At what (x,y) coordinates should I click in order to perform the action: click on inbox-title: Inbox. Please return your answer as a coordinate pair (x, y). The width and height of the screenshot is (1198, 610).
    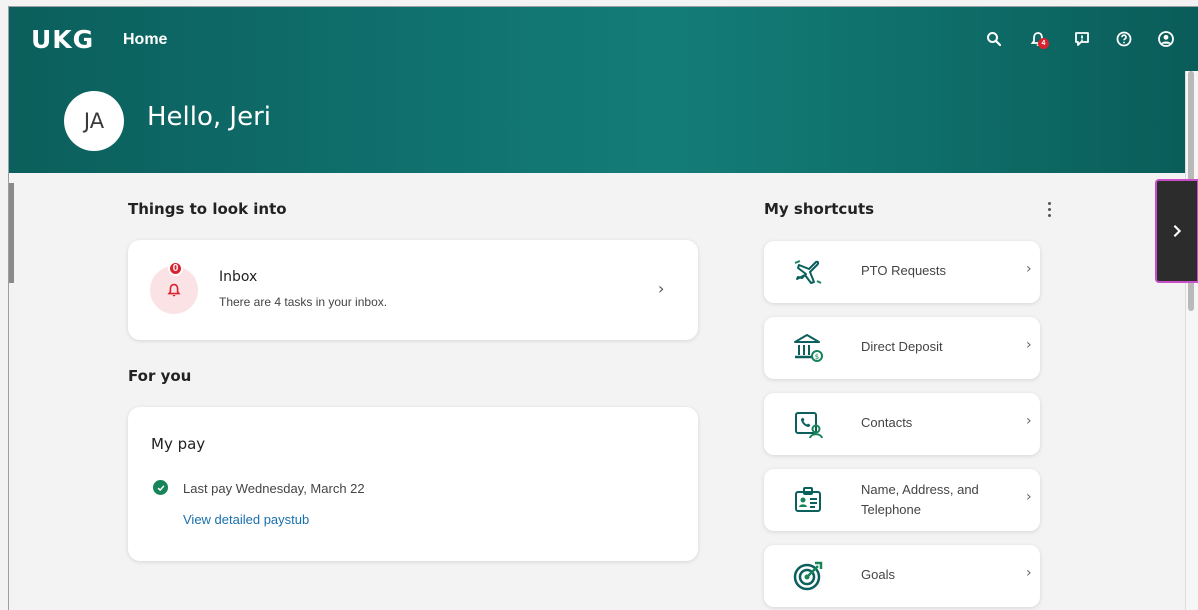
    Looking at the image, I should click on (238, 277).